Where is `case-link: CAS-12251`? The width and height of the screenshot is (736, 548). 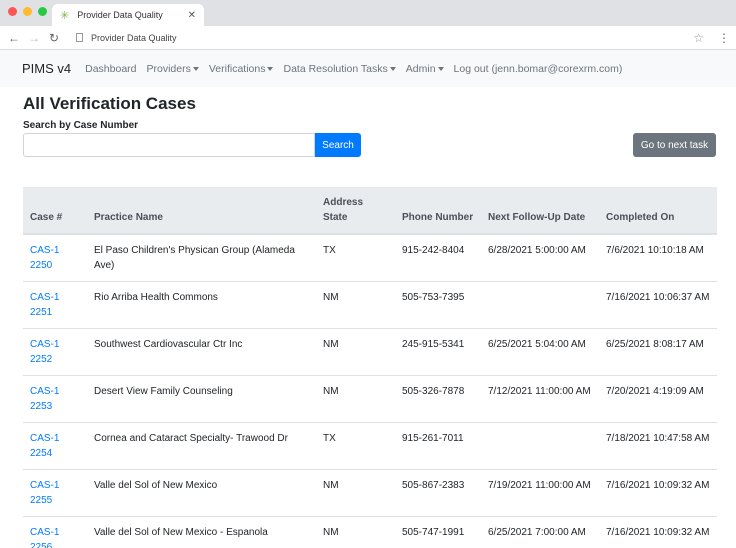
case-link: CAS-12251 is located at coordinates (45, 305).